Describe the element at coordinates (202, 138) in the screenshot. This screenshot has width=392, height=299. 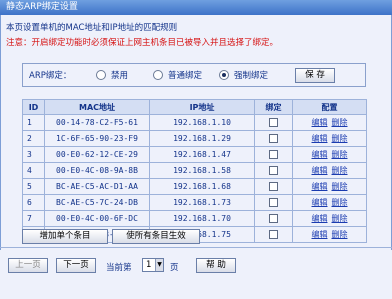
I see `row-ip: 192.168.1.29` at that location.